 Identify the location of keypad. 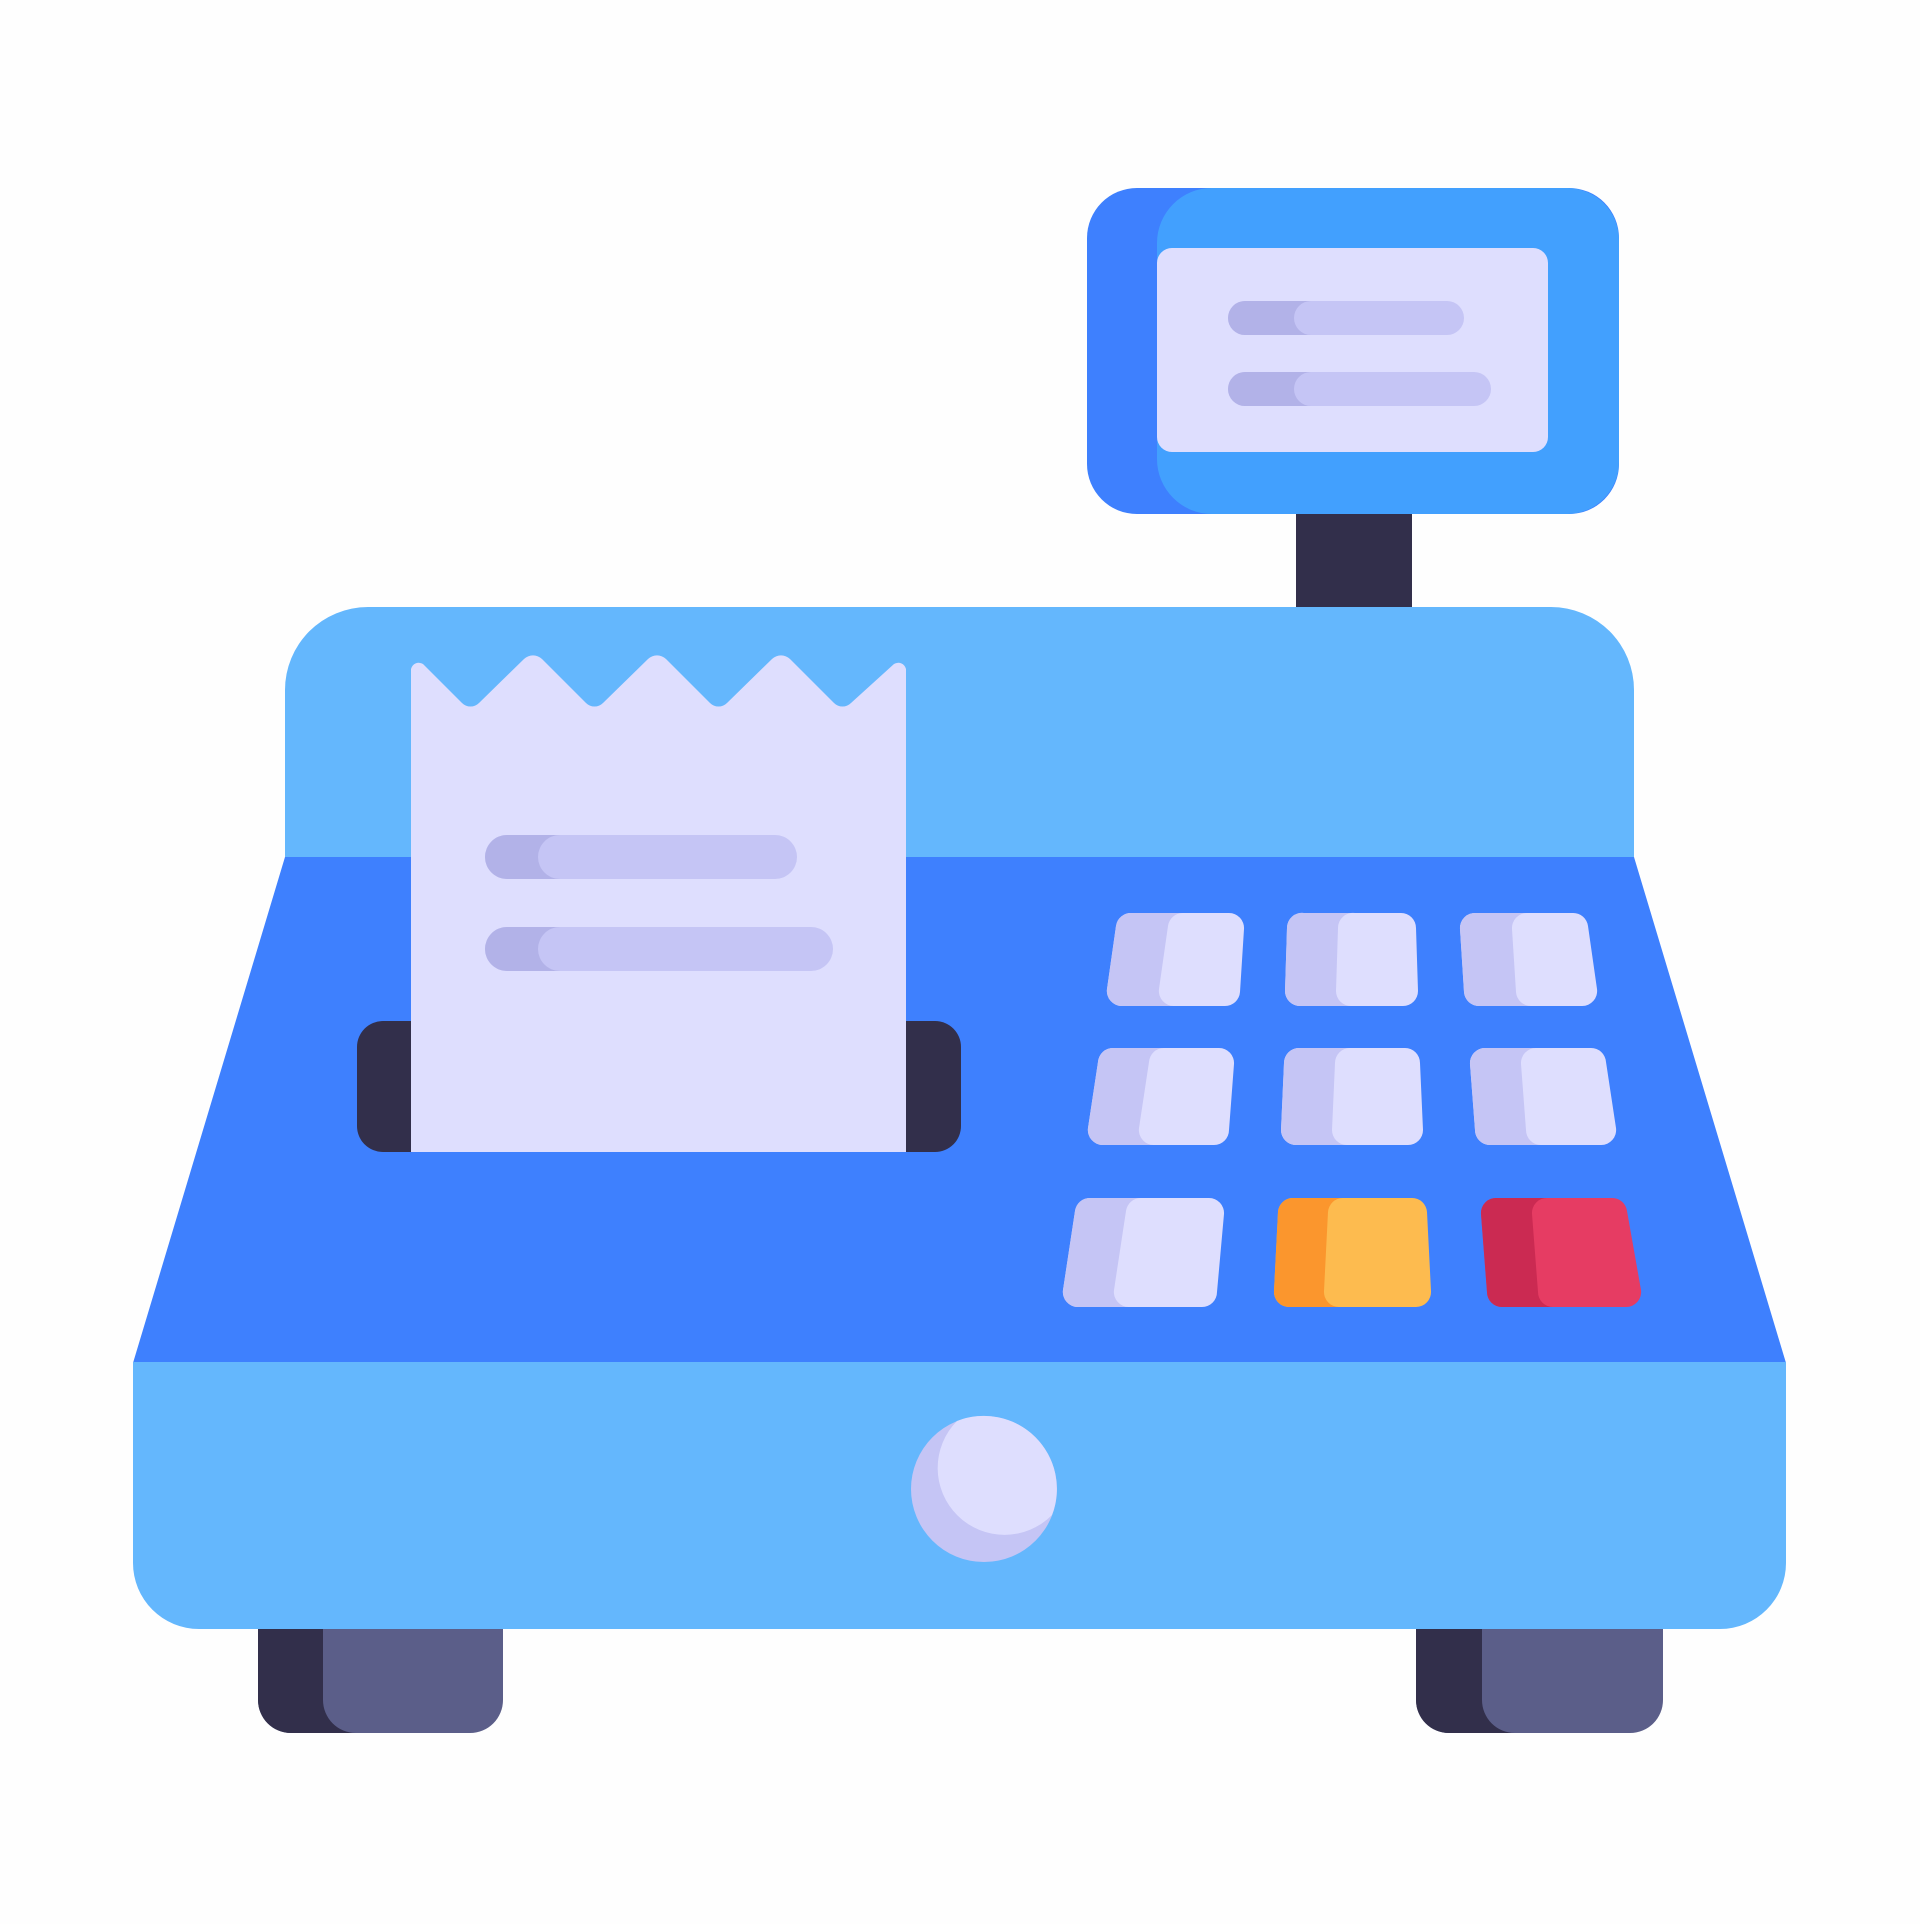
(1352, 1110).